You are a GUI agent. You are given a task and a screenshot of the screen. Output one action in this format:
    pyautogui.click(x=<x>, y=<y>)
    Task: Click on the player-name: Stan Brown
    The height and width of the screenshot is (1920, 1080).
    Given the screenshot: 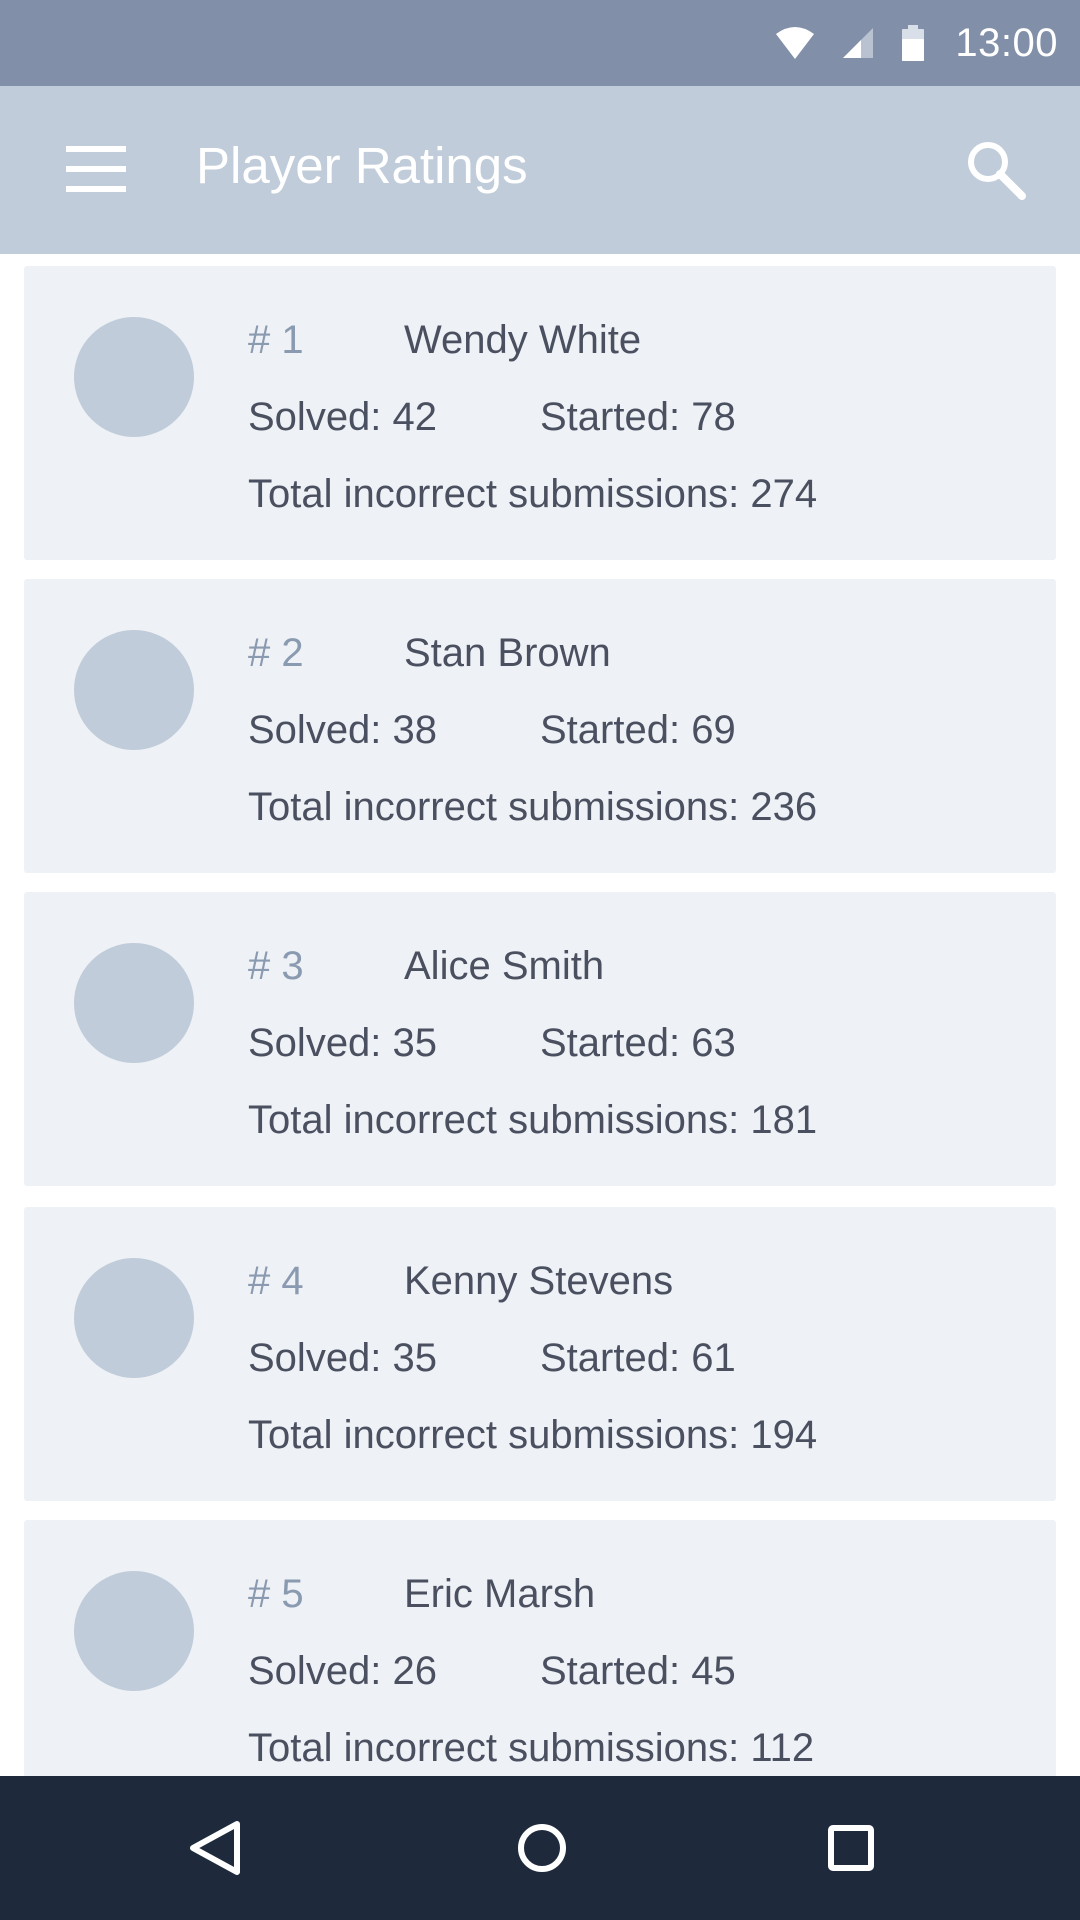 What is the action you would take?
    pyautogui.click(x=507, y=653)
    